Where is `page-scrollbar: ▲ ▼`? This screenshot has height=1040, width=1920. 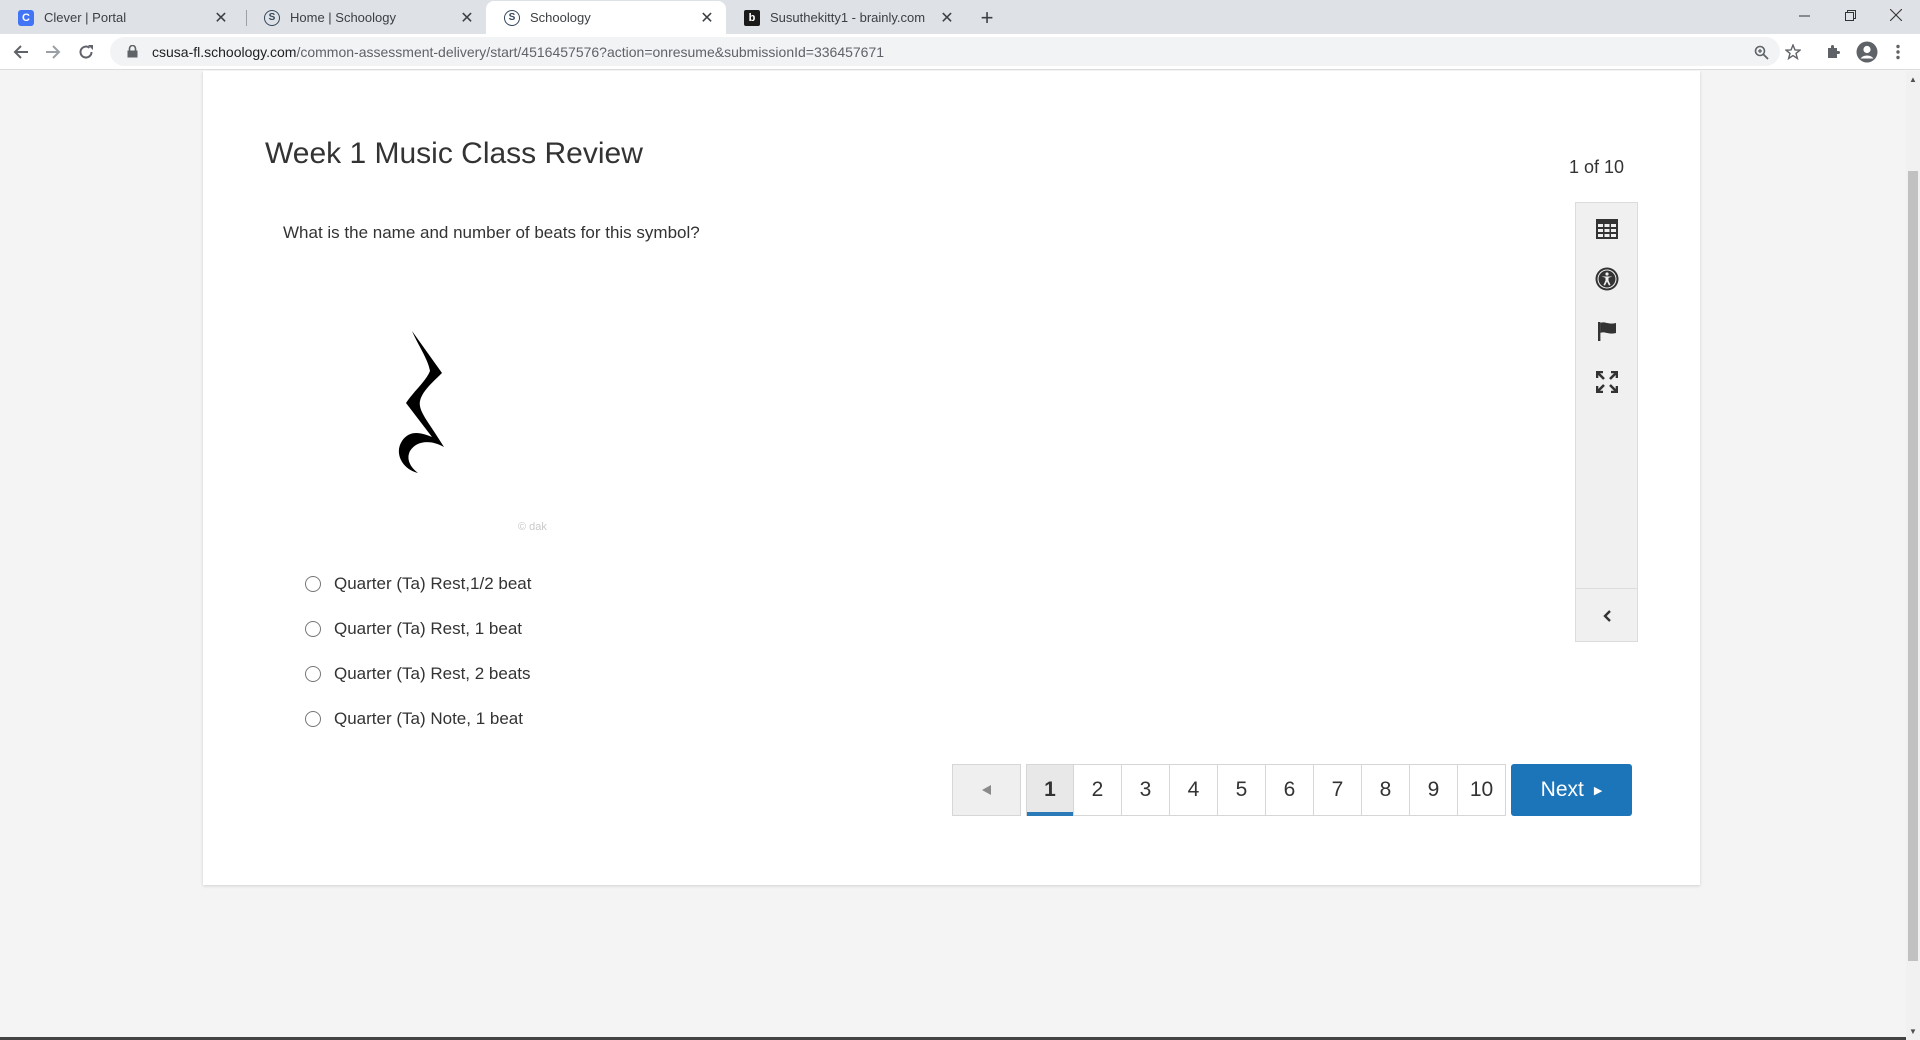
page-scrollbar: ▲ ▼ is located at coordinates (1913, 555).